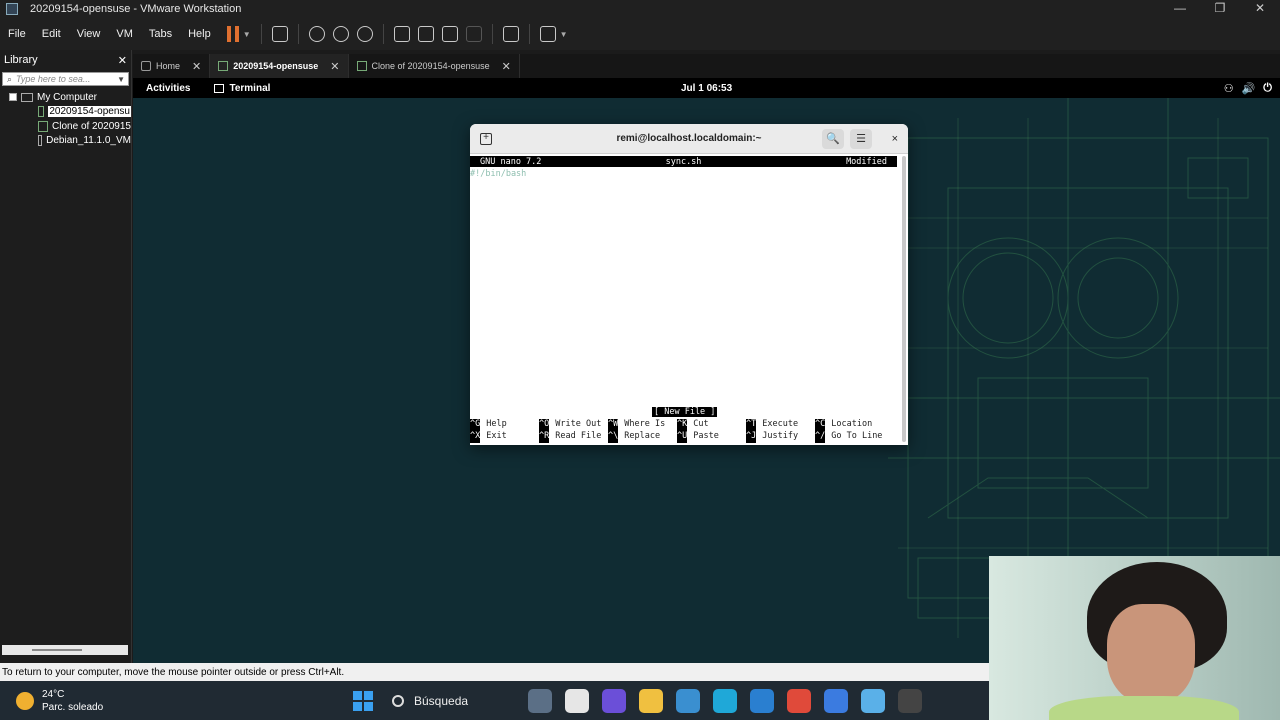  I want to click on terminal-icon, so click(219, 88).